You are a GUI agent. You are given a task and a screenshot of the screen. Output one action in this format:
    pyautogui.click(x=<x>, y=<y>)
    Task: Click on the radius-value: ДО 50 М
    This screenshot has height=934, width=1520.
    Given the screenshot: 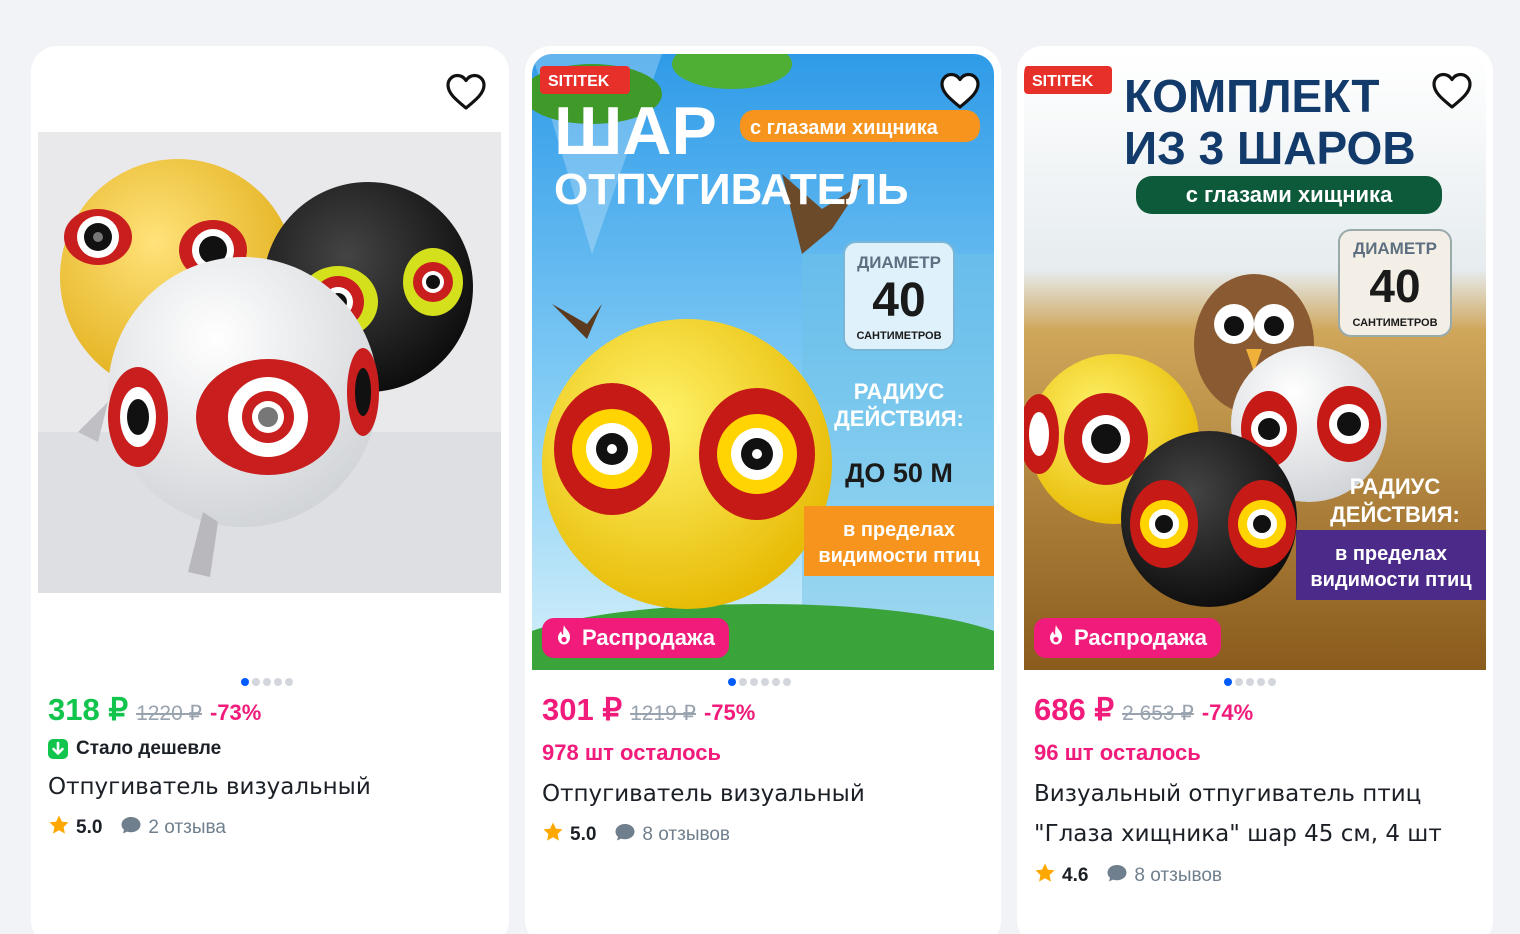 What is the action you would take?
    pyautogui.click(x=899, y=473)
    